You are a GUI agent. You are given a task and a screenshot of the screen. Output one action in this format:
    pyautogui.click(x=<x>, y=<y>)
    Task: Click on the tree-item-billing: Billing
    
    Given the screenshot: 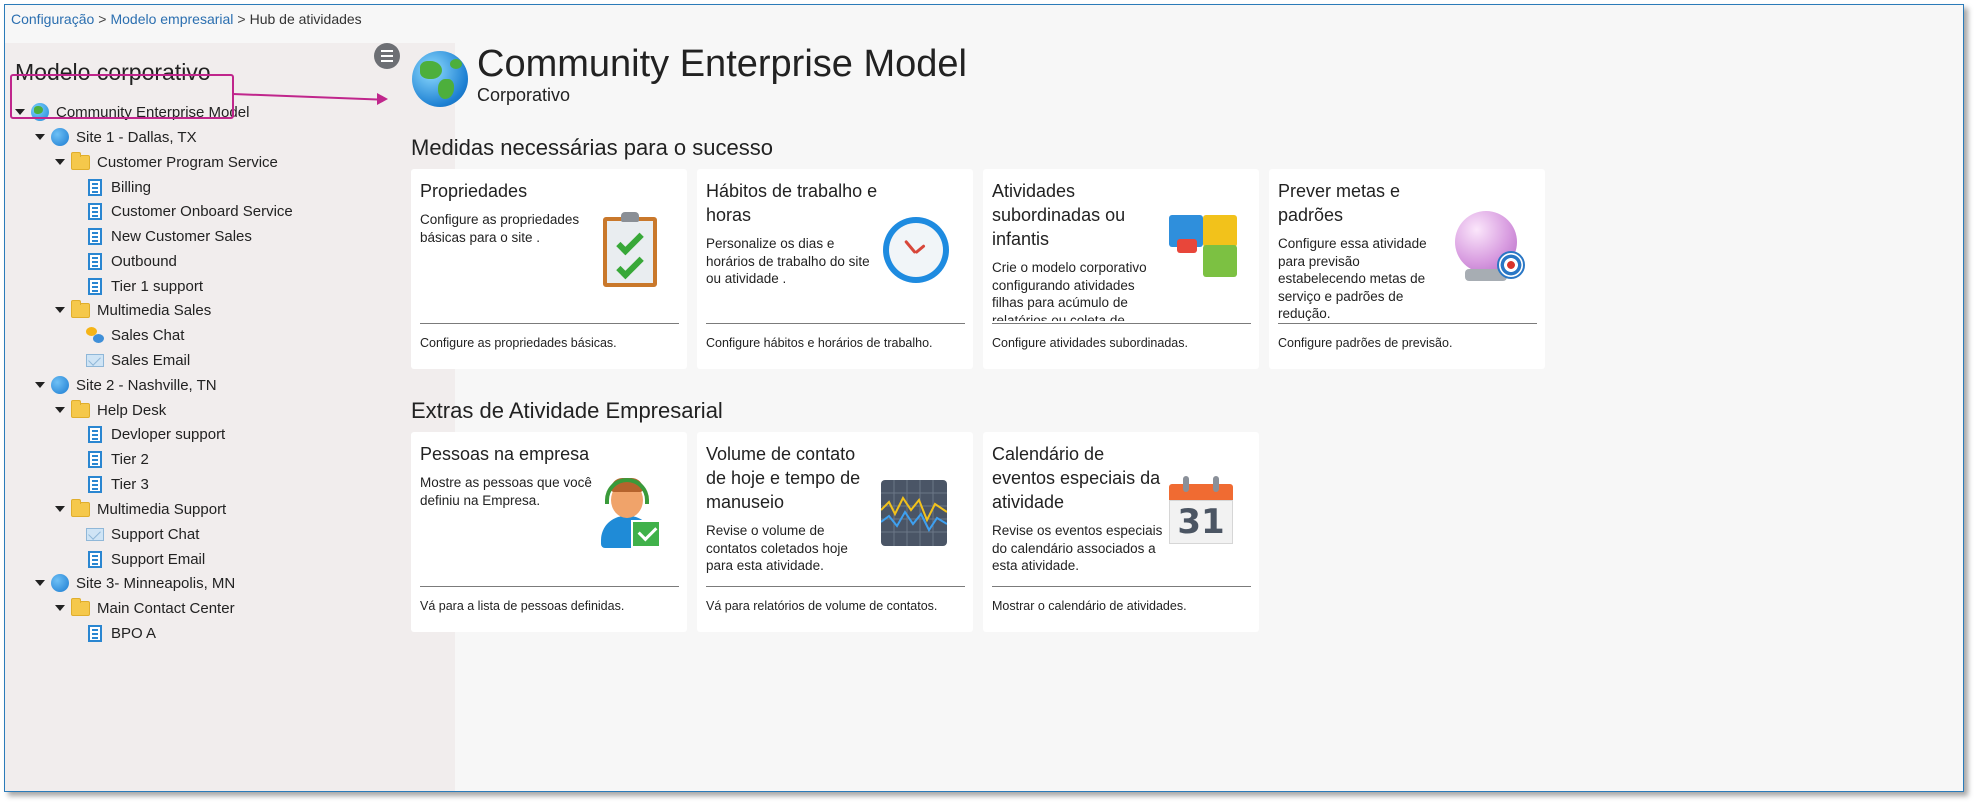 What is the action you would take?
    pyautogui.click(x=118, y=187)
    